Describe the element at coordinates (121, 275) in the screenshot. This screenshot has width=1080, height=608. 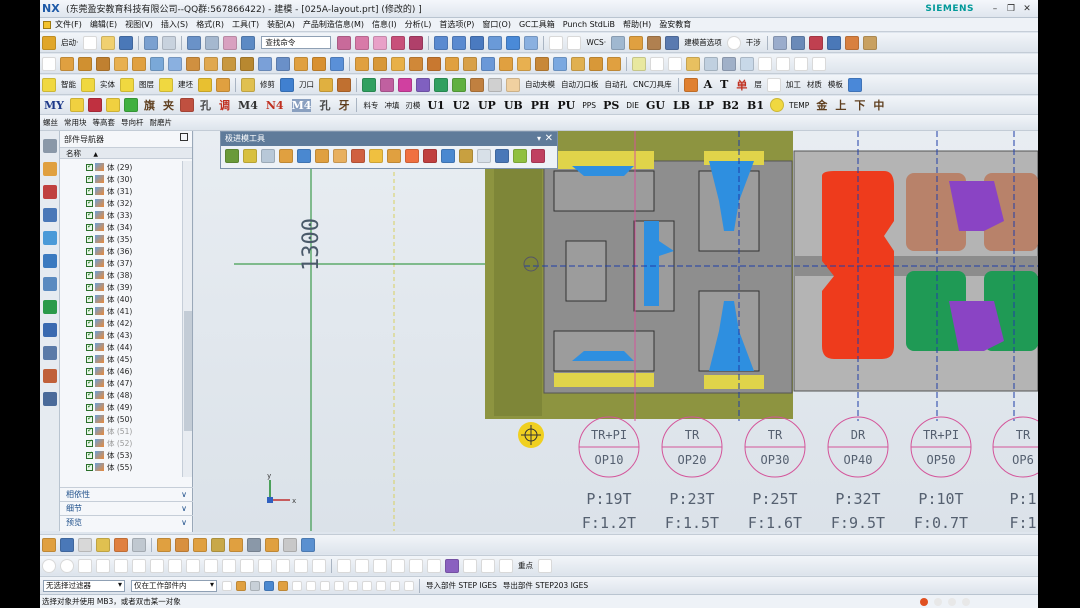
I see `navigator-body-row: 体 (38)` at that location.